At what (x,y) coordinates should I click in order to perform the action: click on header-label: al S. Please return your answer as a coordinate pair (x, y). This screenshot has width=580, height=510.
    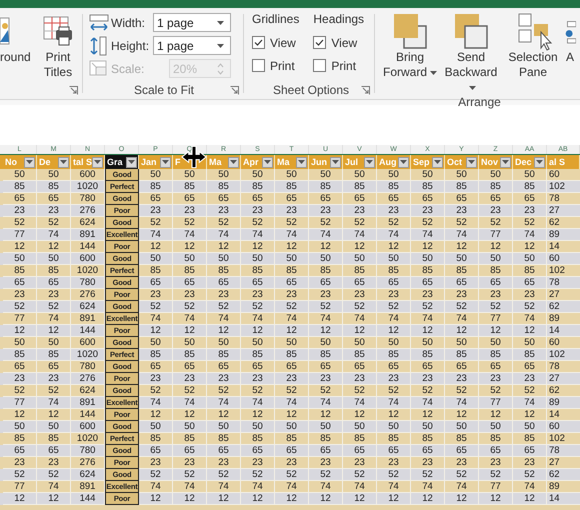
    Looking at the image, I should click on (557, 162).